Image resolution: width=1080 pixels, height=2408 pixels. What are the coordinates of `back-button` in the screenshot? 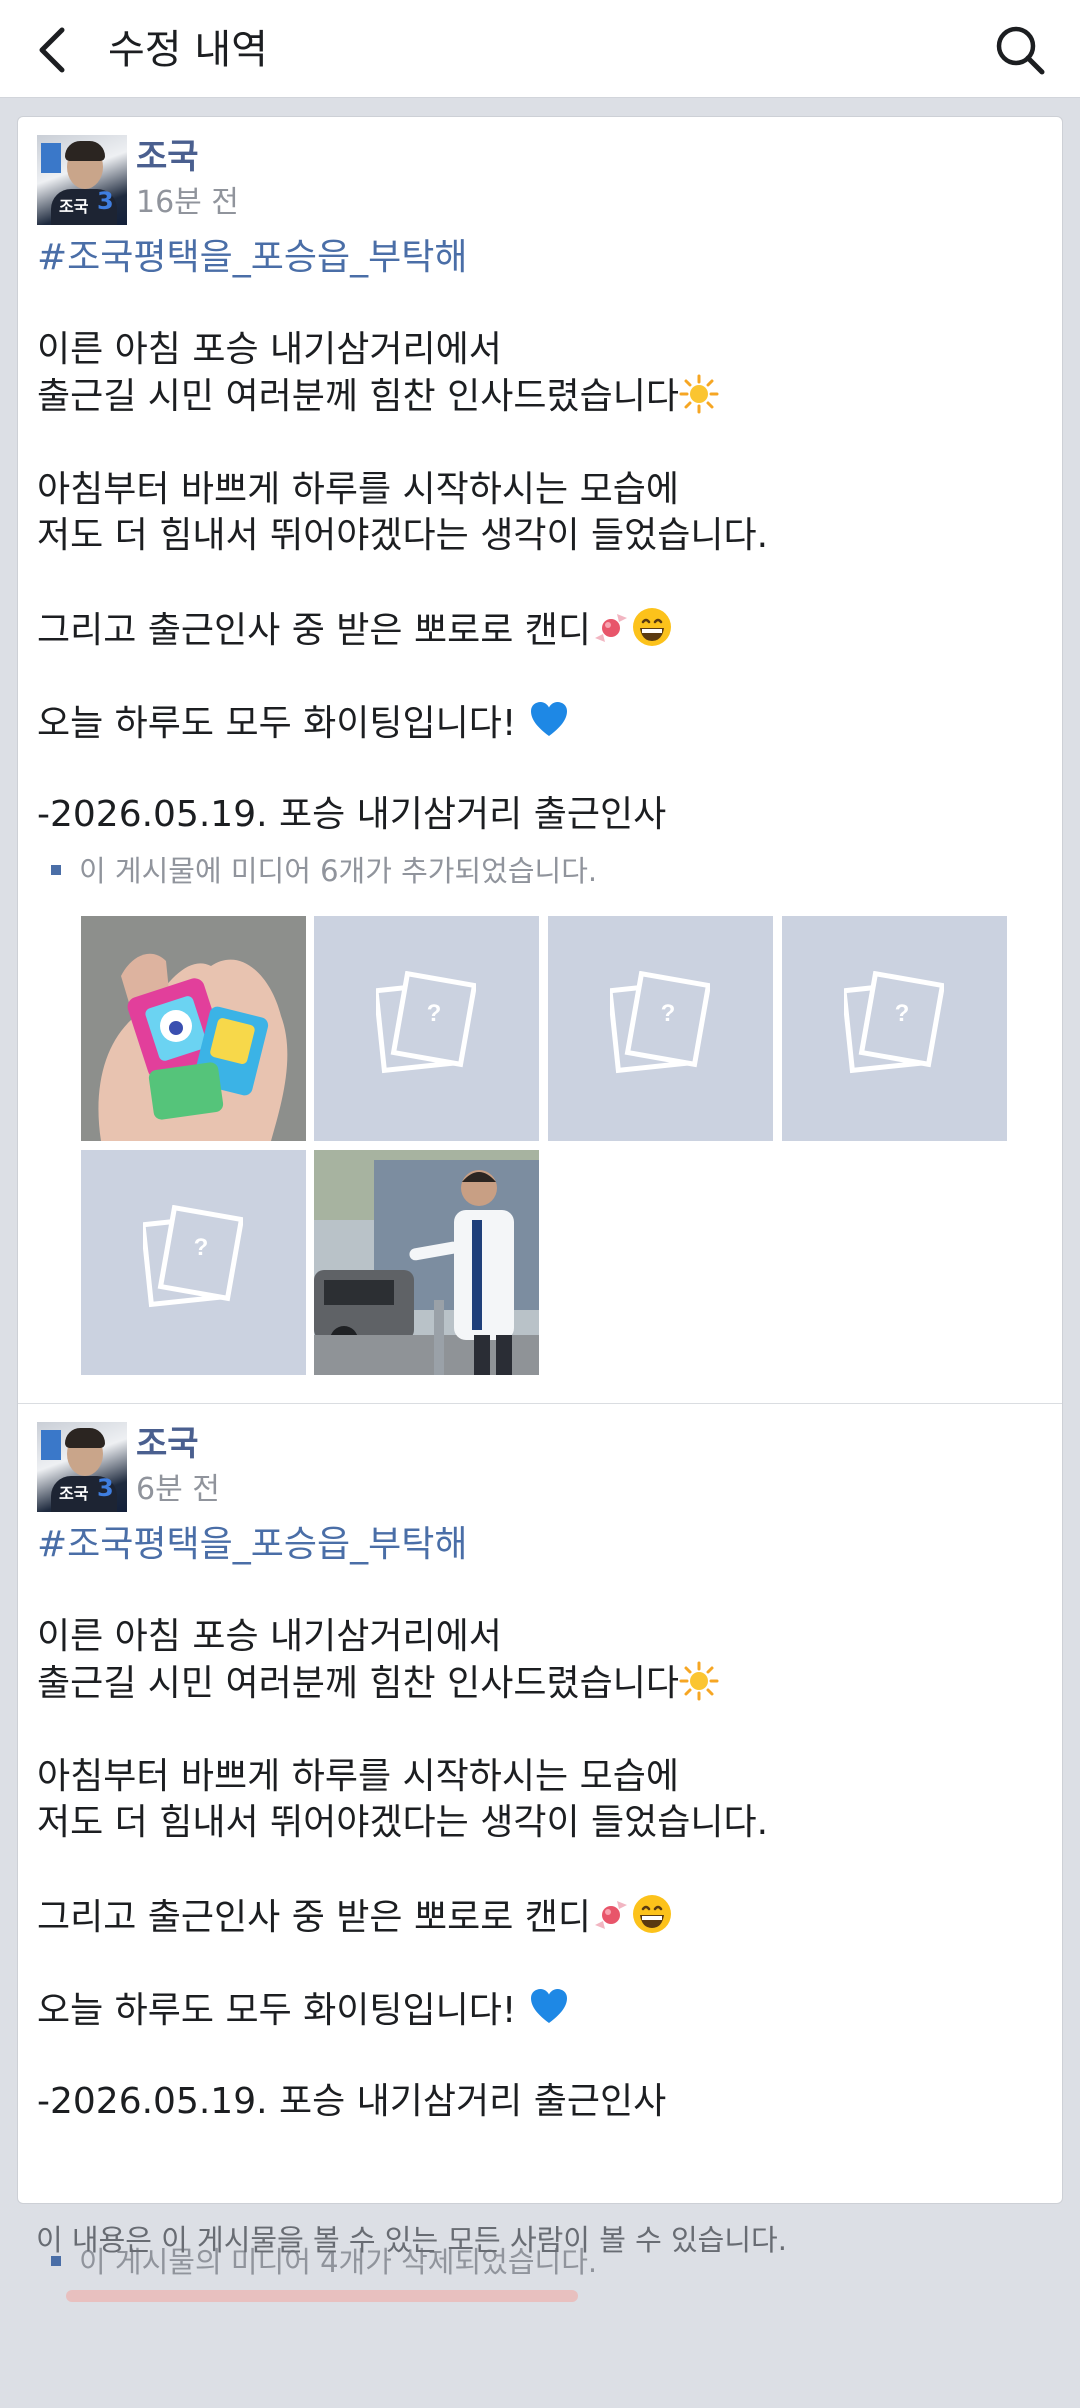 It's located at (55, 50).